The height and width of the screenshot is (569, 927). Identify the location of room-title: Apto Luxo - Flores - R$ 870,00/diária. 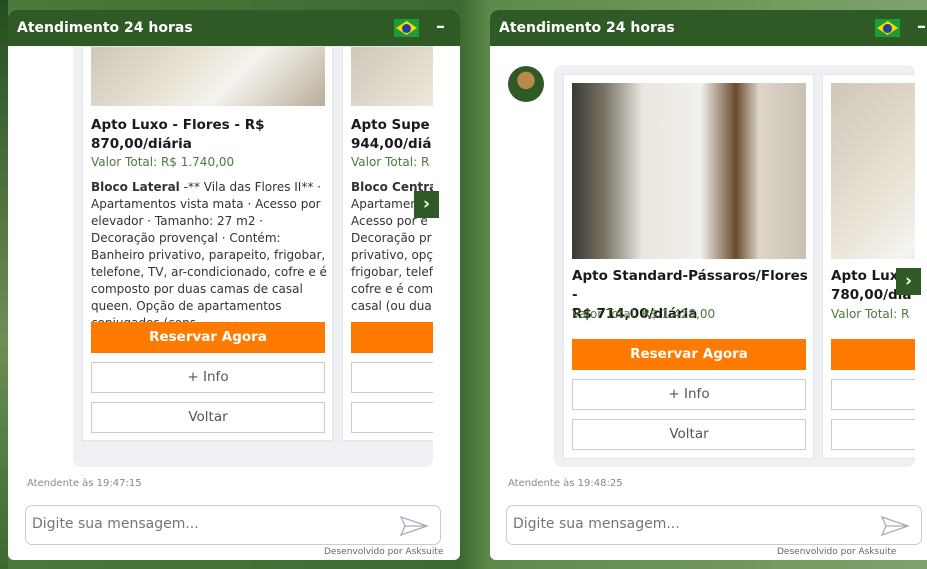
(178, 134).